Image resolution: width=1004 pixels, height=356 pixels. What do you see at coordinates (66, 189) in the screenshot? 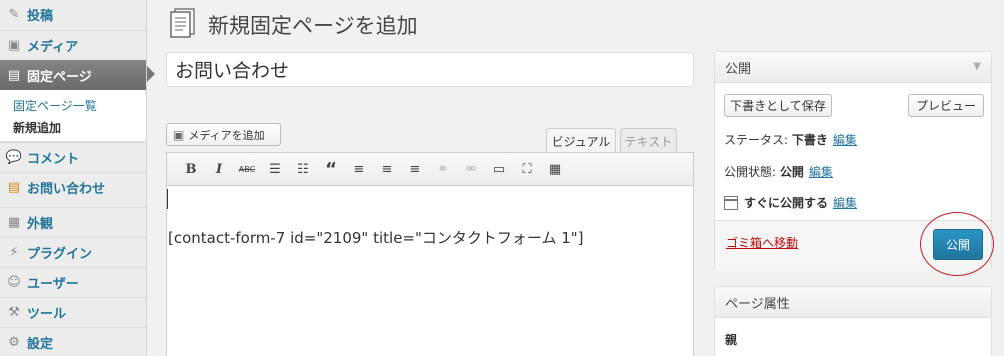
I see `menu-label: お問い合わせ` at bounding box center [66, 189].